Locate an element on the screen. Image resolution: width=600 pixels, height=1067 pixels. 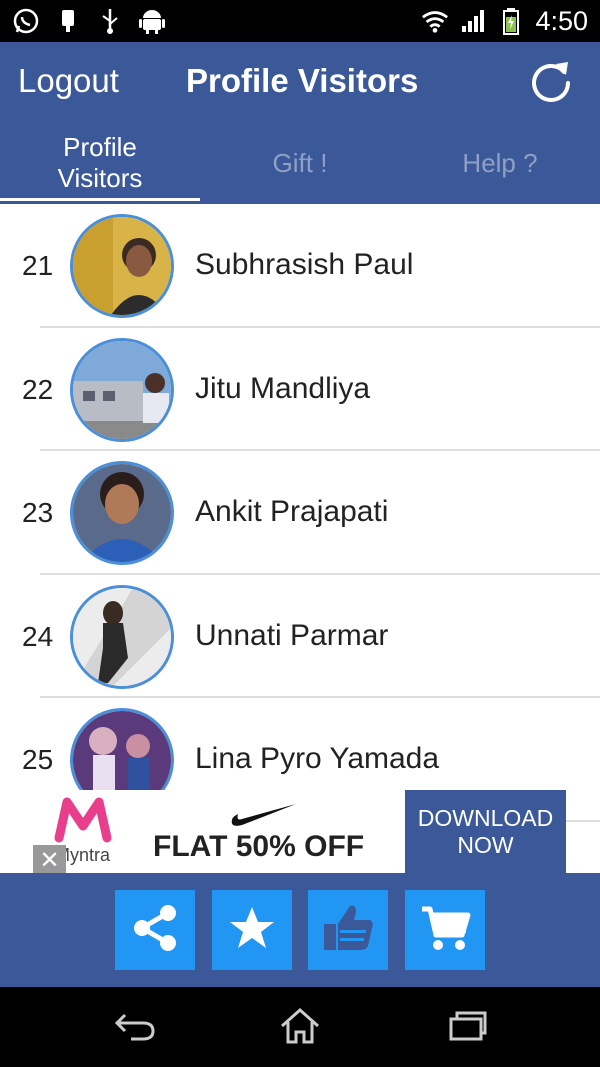
list-item: 24 Unnati Parmar is located at coordinates (300, 636).